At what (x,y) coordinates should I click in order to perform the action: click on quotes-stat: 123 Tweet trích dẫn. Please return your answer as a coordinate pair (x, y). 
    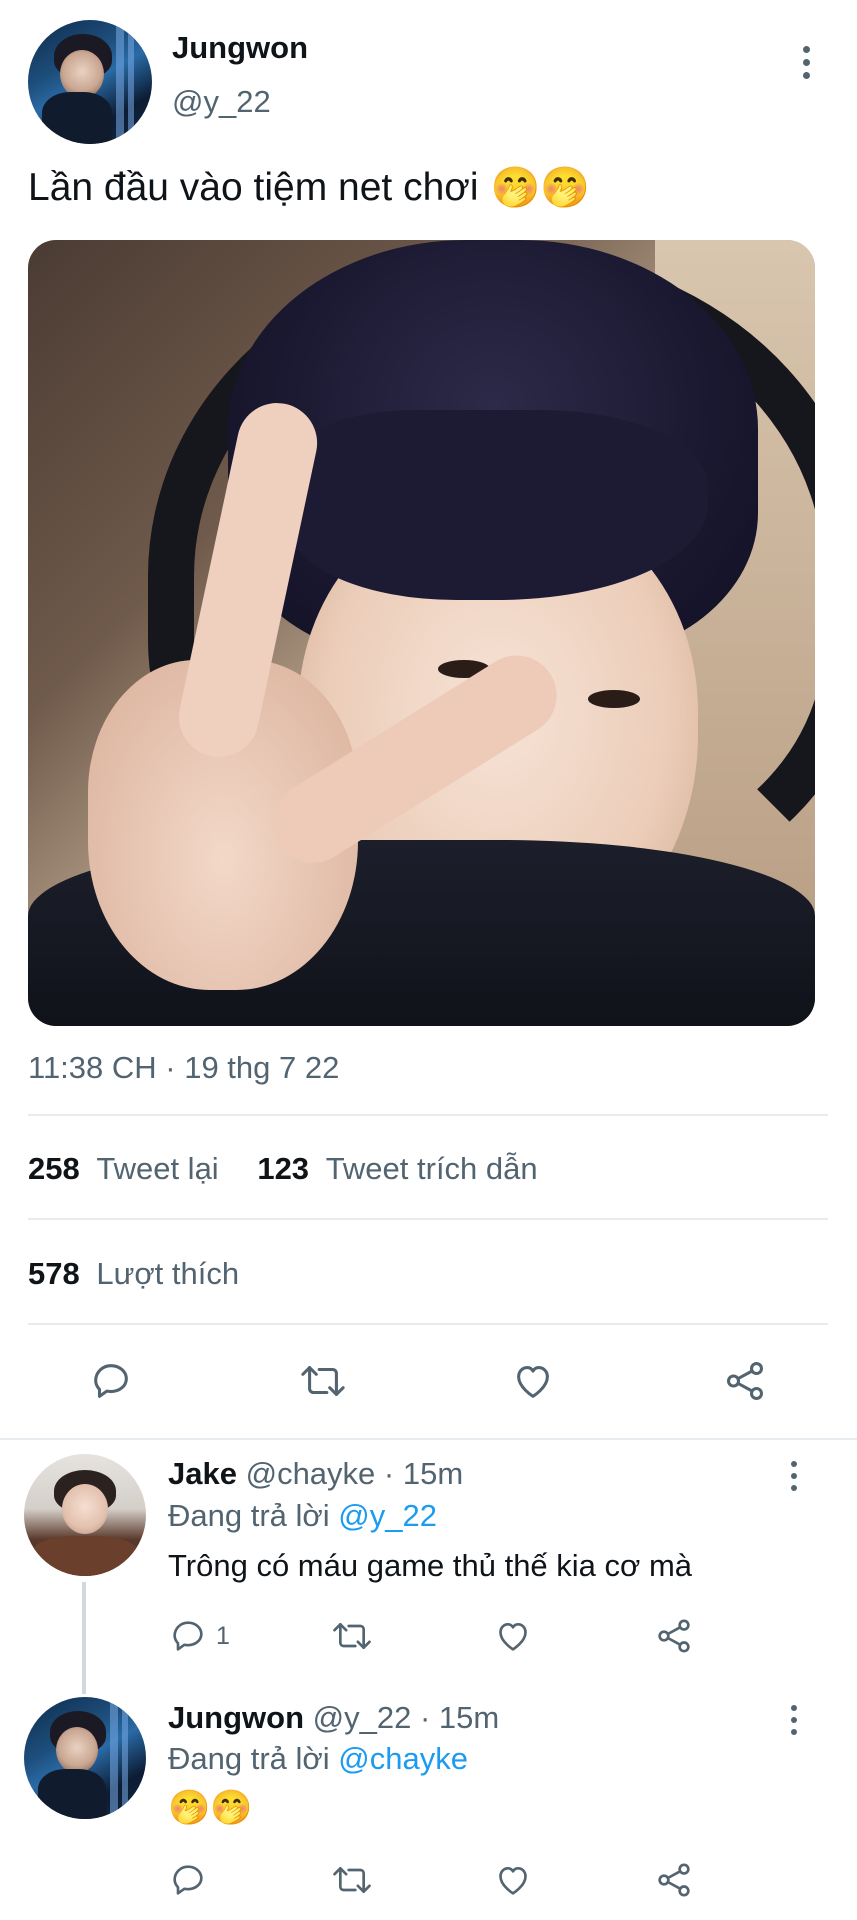
    Looking at the image, I should click on (397, 1168).